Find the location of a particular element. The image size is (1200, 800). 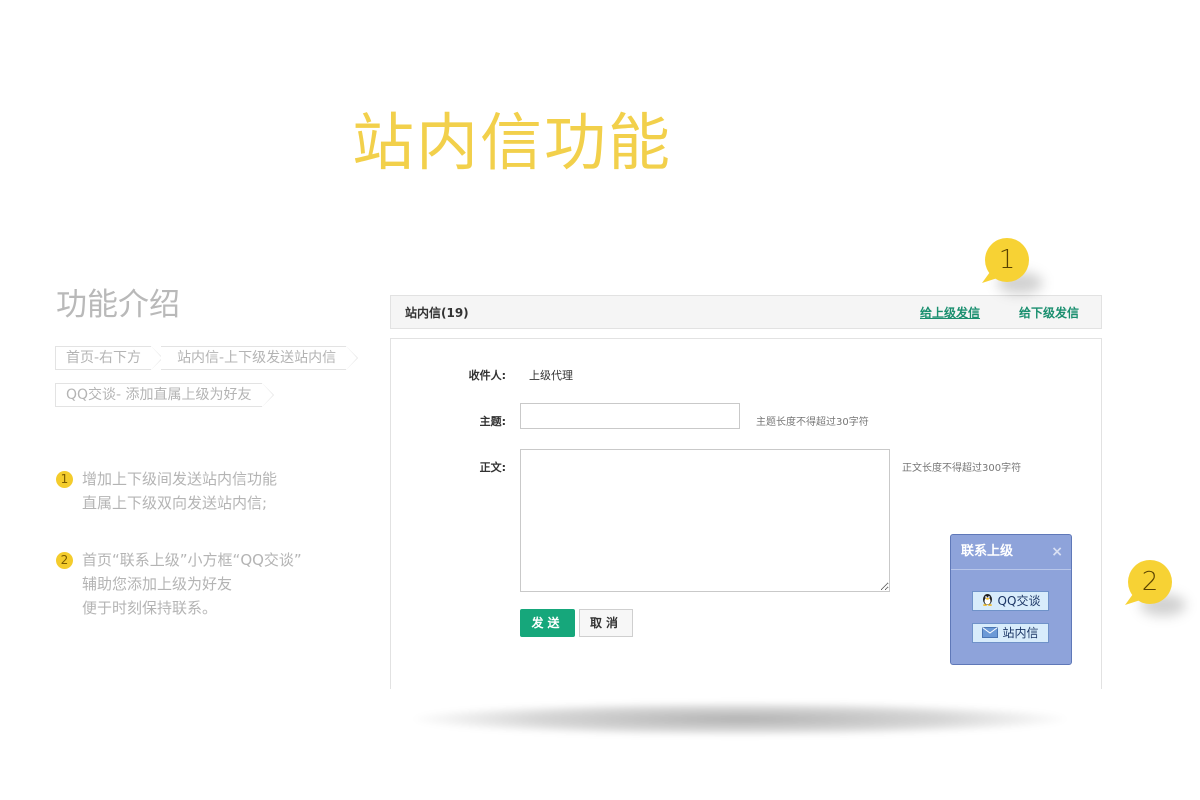

feature-number-badge: 1 is located at coordinates (64, 479).